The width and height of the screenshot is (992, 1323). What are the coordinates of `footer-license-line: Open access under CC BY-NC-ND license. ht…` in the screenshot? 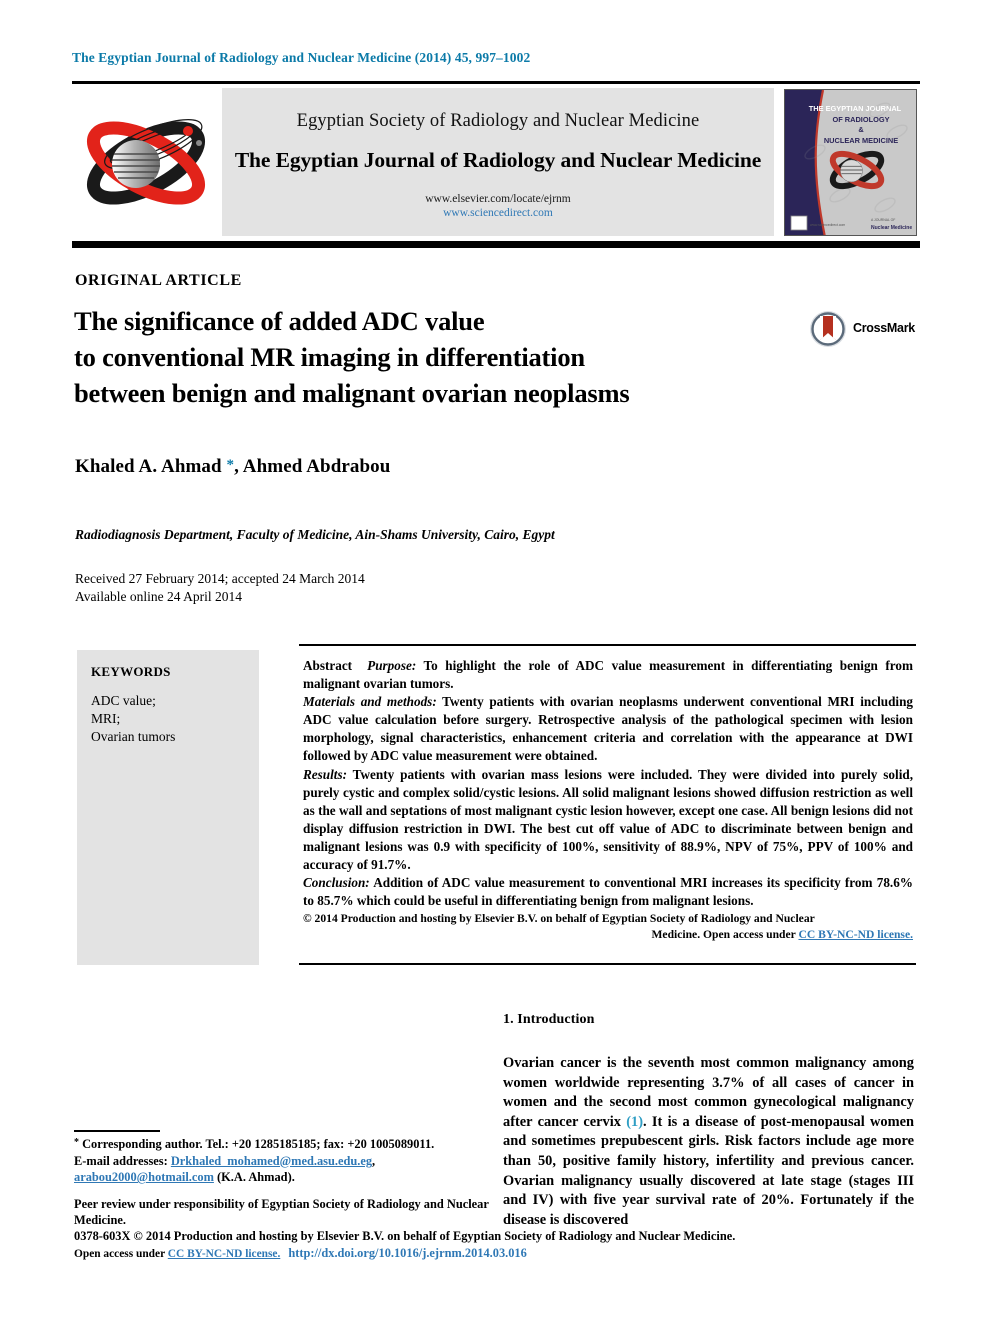 It's located at (499, 1254).